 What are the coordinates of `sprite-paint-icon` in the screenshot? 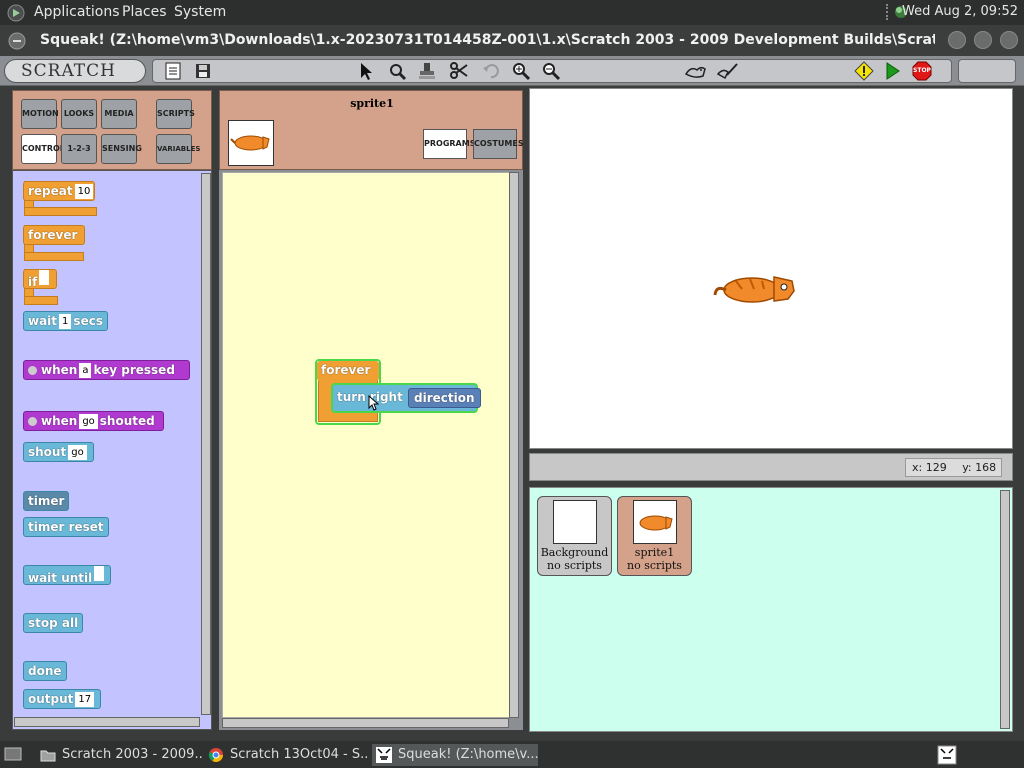 It's located at (696, 71).